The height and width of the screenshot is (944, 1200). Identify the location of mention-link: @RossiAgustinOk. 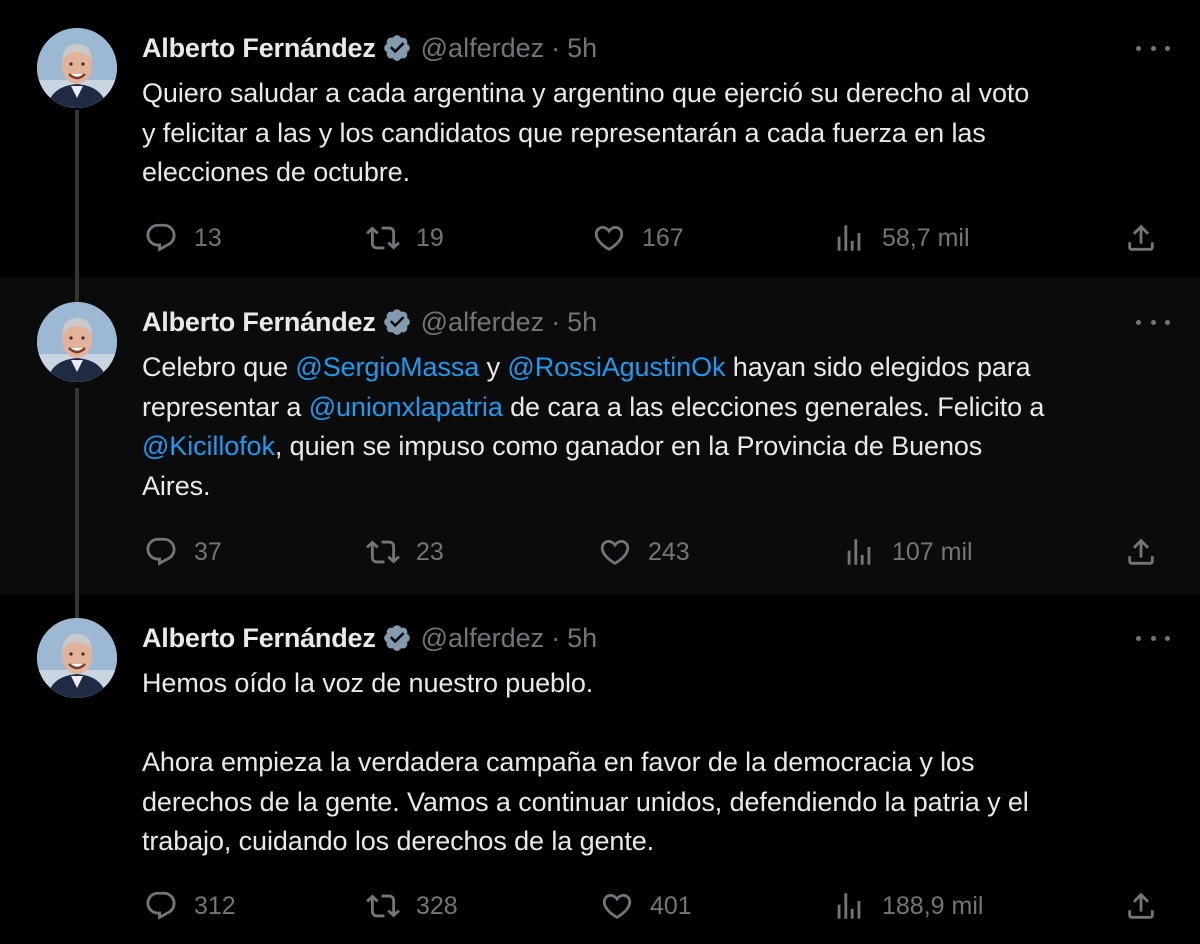
(616, 367).